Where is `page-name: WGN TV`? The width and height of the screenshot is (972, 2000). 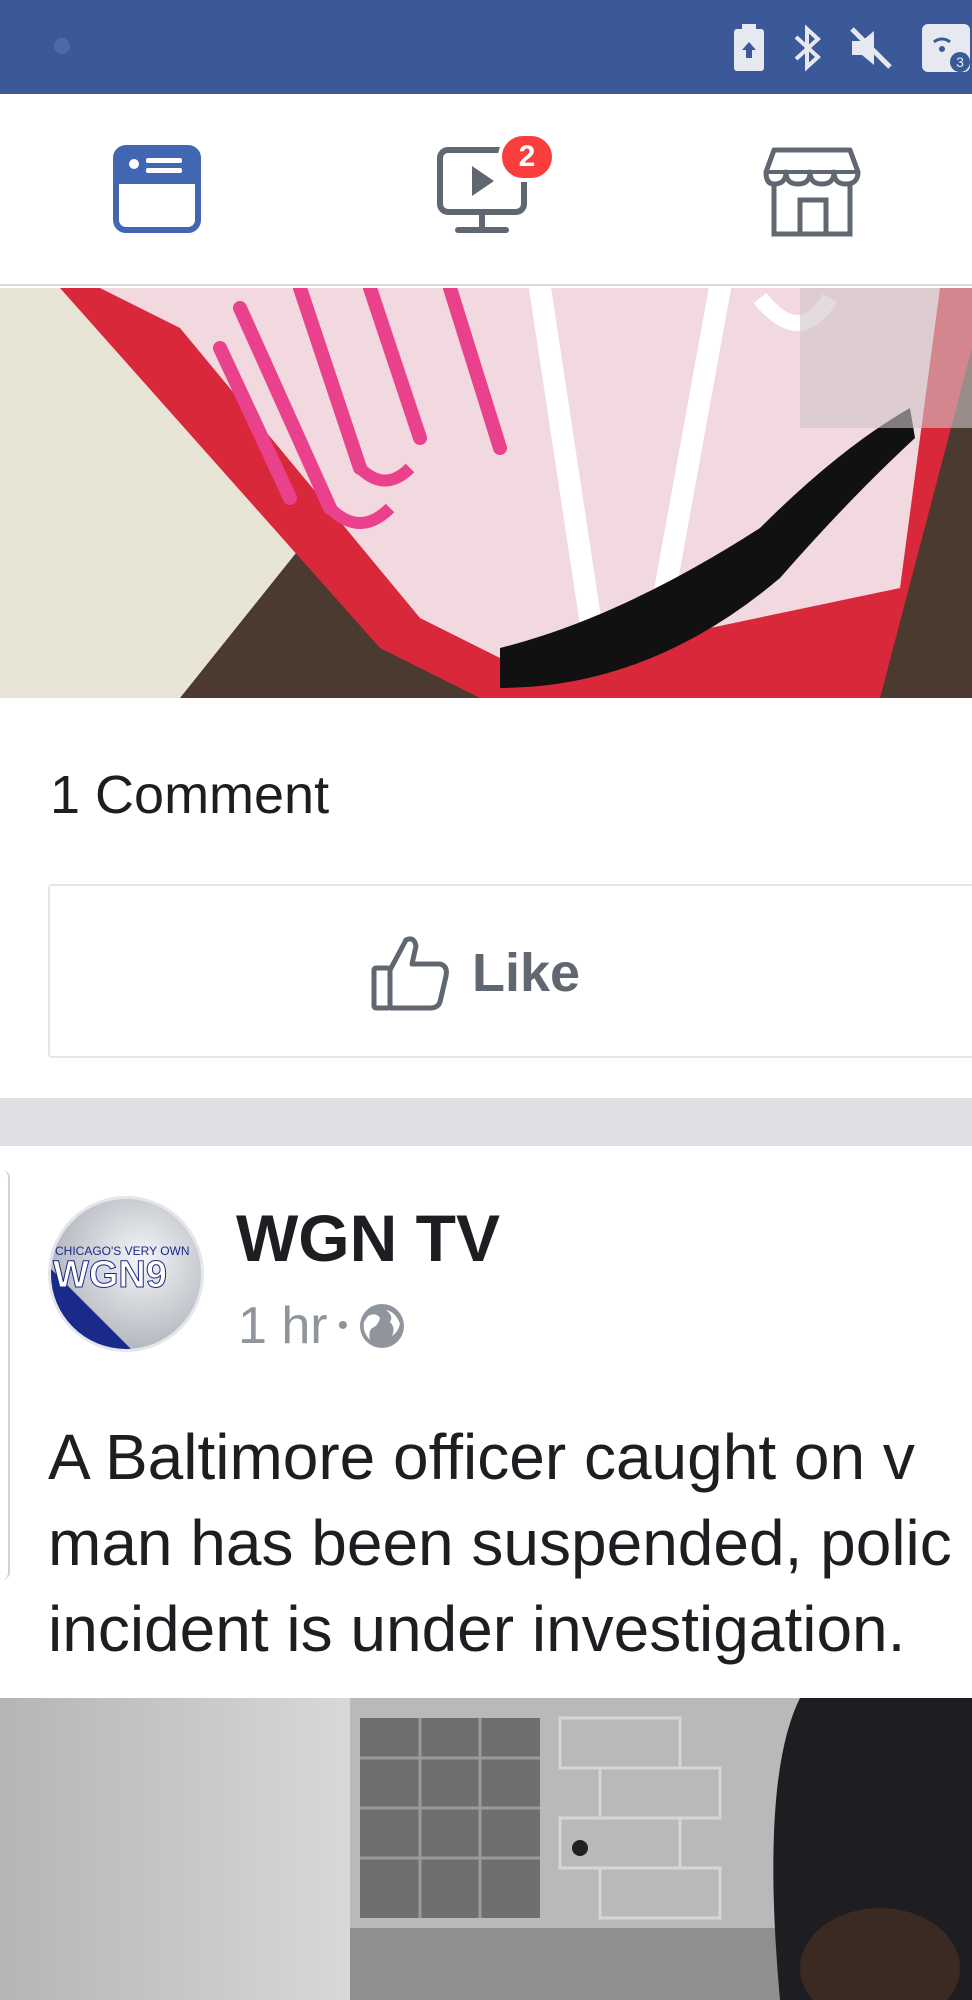
page-name: WGN TV is located at coordinates (368, 1238).